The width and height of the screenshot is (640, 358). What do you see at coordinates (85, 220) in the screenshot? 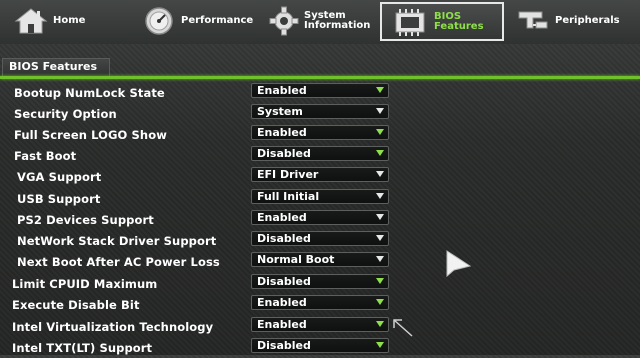
I see `setting-label: PS2 Devices Support` at bounding box center [85, 220].